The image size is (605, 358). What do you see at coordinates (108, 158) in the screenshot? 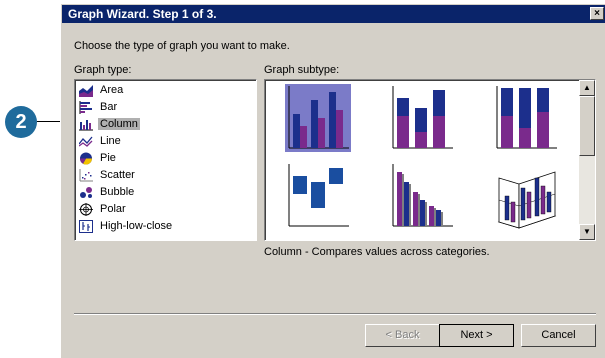
I see `list-item-label: Pie` at bounding box center [108, 158].